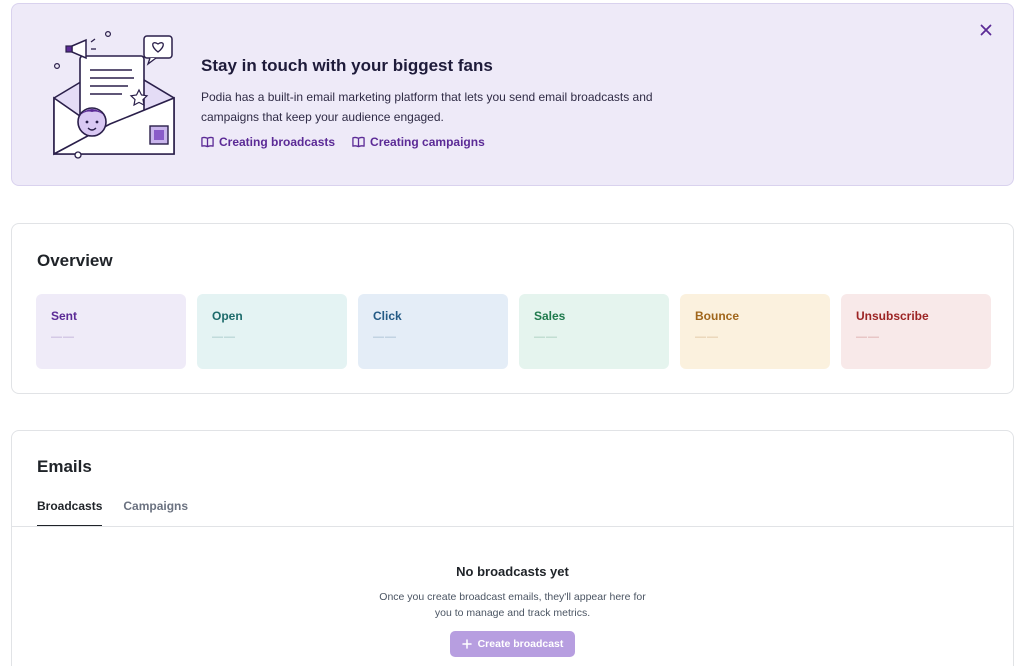  What do you see at coordinates (347, 65) in the screenshot?
I see `banner-title: Stay in touch with your biggest fans` at bounding box center [347, 65].